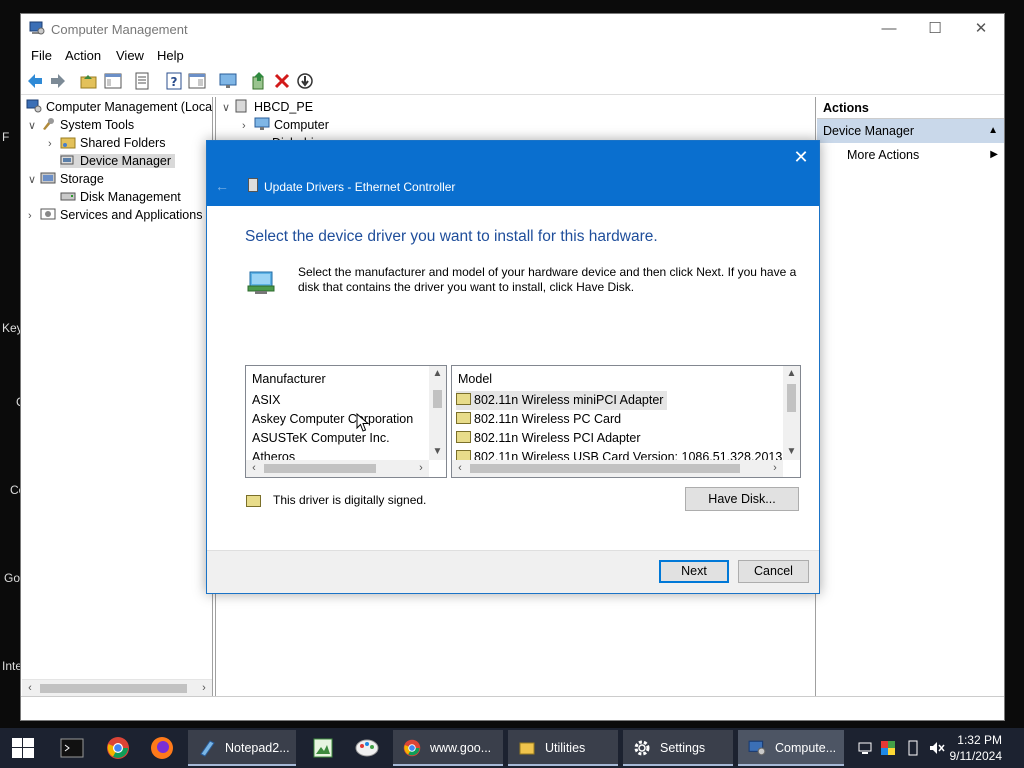 The width and height of the screenshot is (1024, 768). I want to click on model-item-selected: 802.11n Wireless miniPCI Adapter, so click(562, 400).